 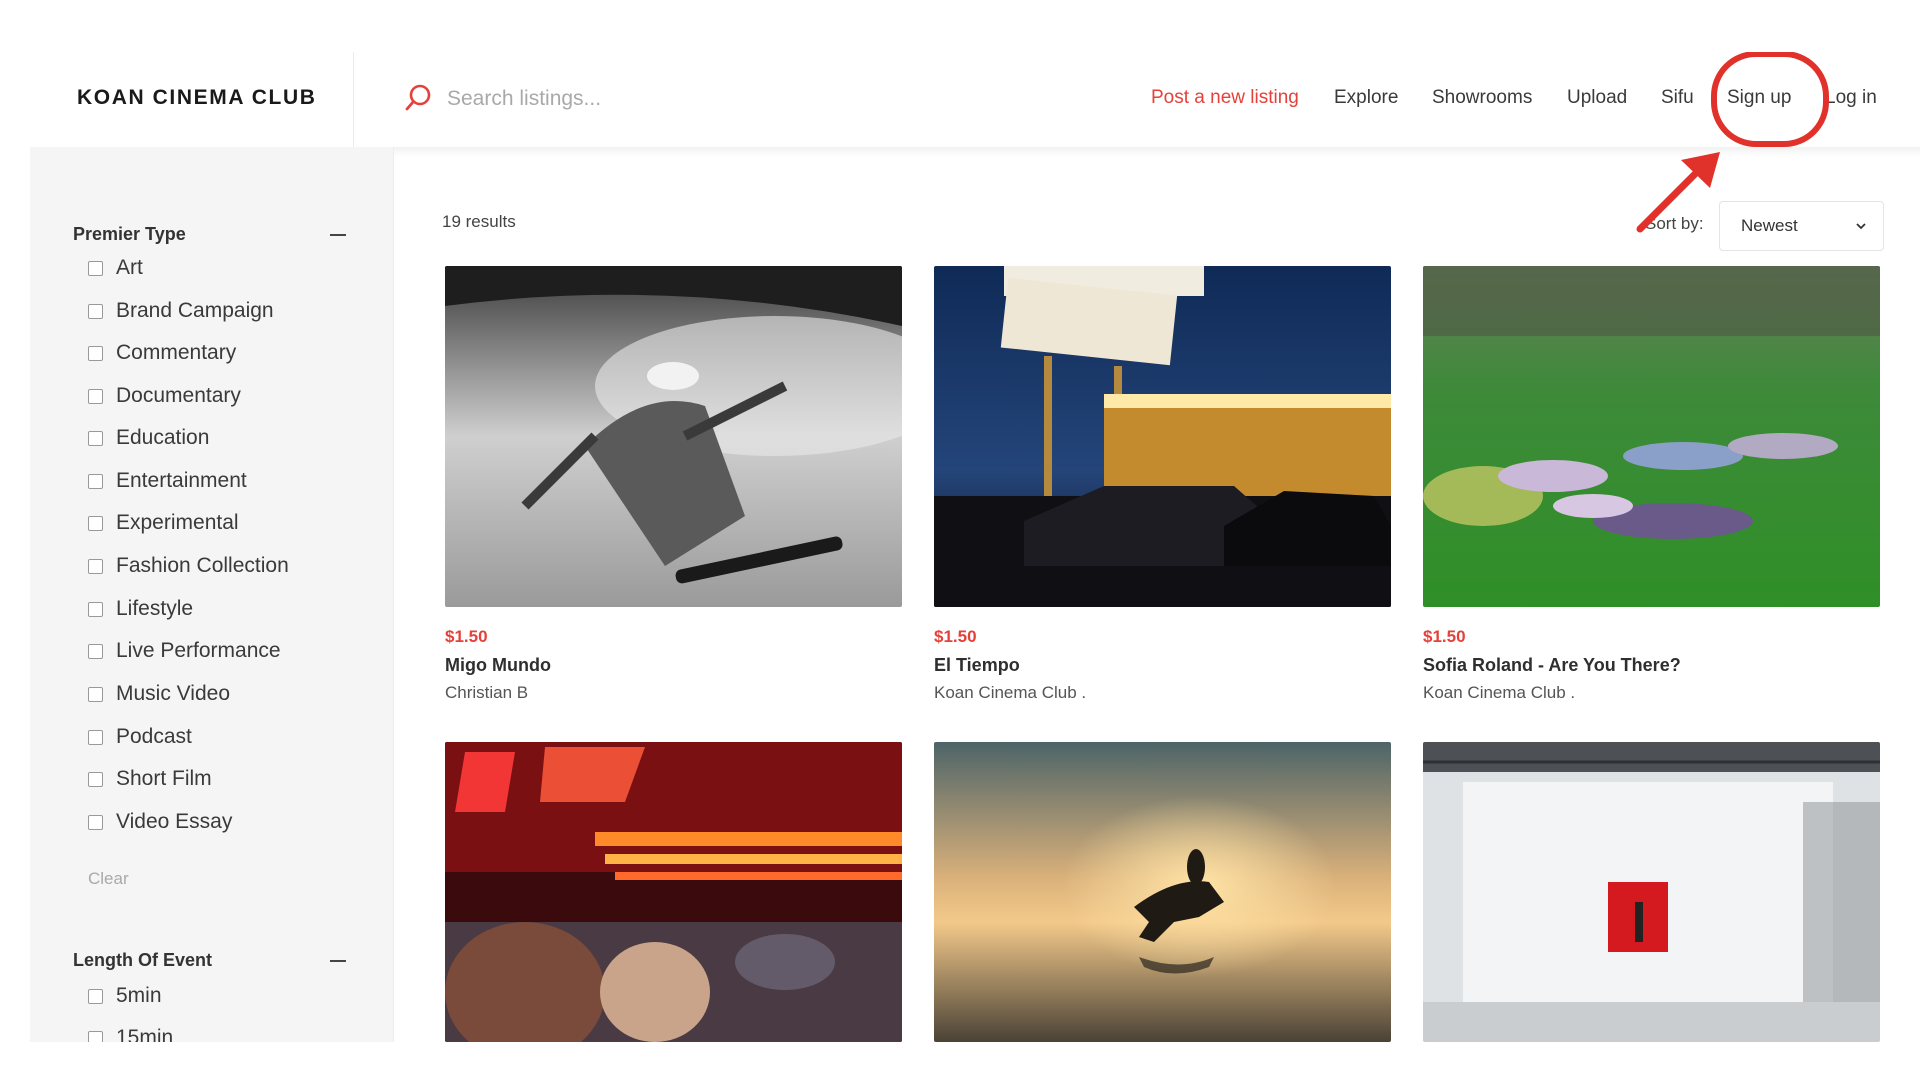 What do you see at coordinates (160, 822) in the screenshot?
I see `filter-option-video-essay: Video Essay` at bounding box center [160, 822].